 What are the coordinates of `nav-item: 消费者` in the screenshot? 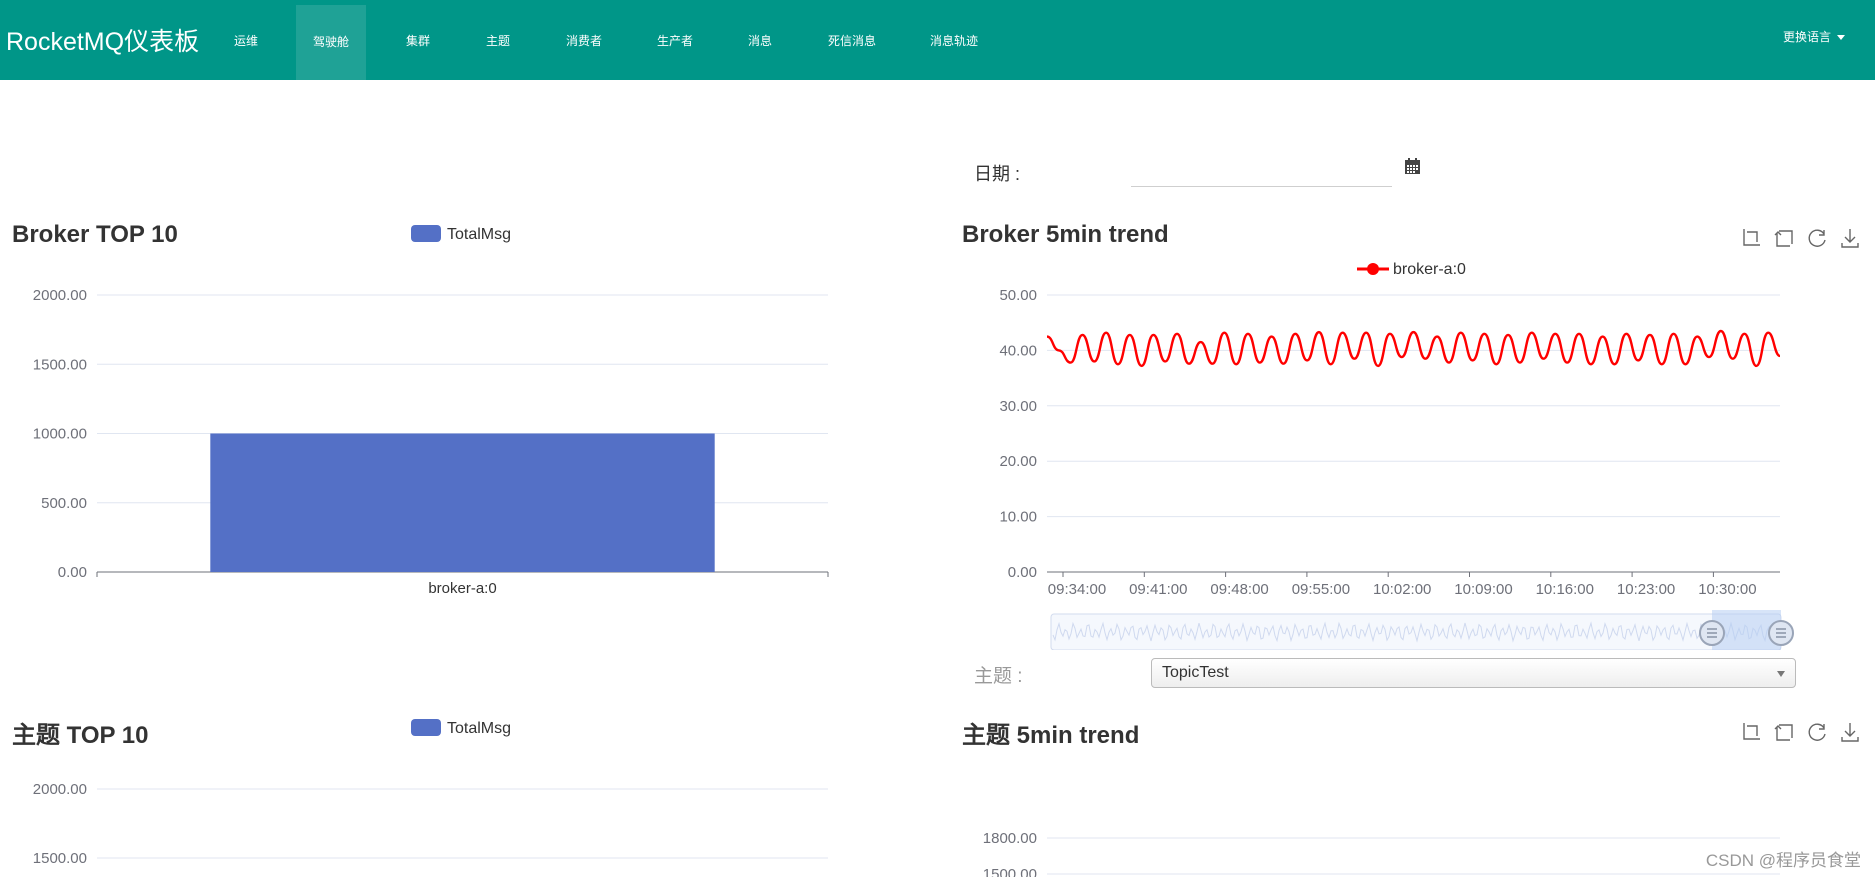 It's located at (584, 40).